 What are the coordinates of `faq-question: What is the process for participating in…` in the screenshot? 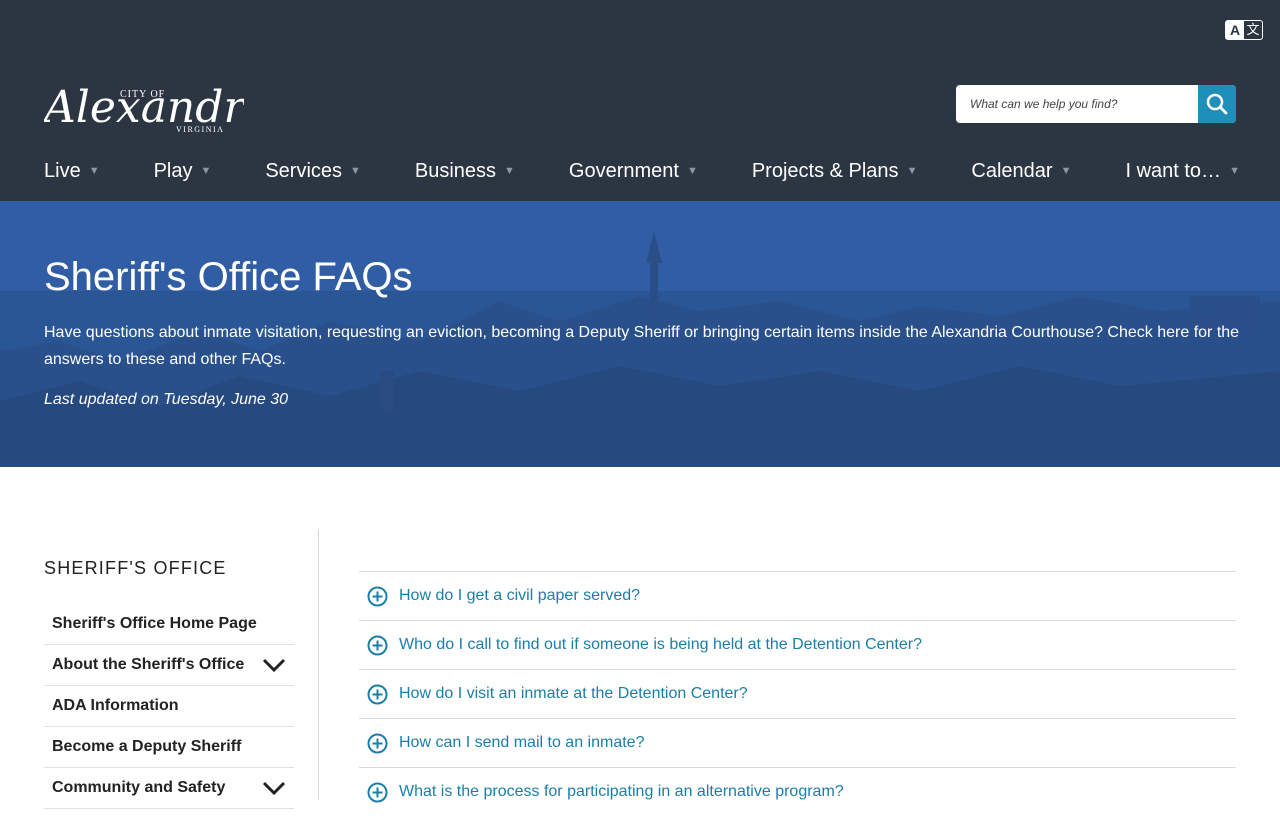 It's located at (621, 791).